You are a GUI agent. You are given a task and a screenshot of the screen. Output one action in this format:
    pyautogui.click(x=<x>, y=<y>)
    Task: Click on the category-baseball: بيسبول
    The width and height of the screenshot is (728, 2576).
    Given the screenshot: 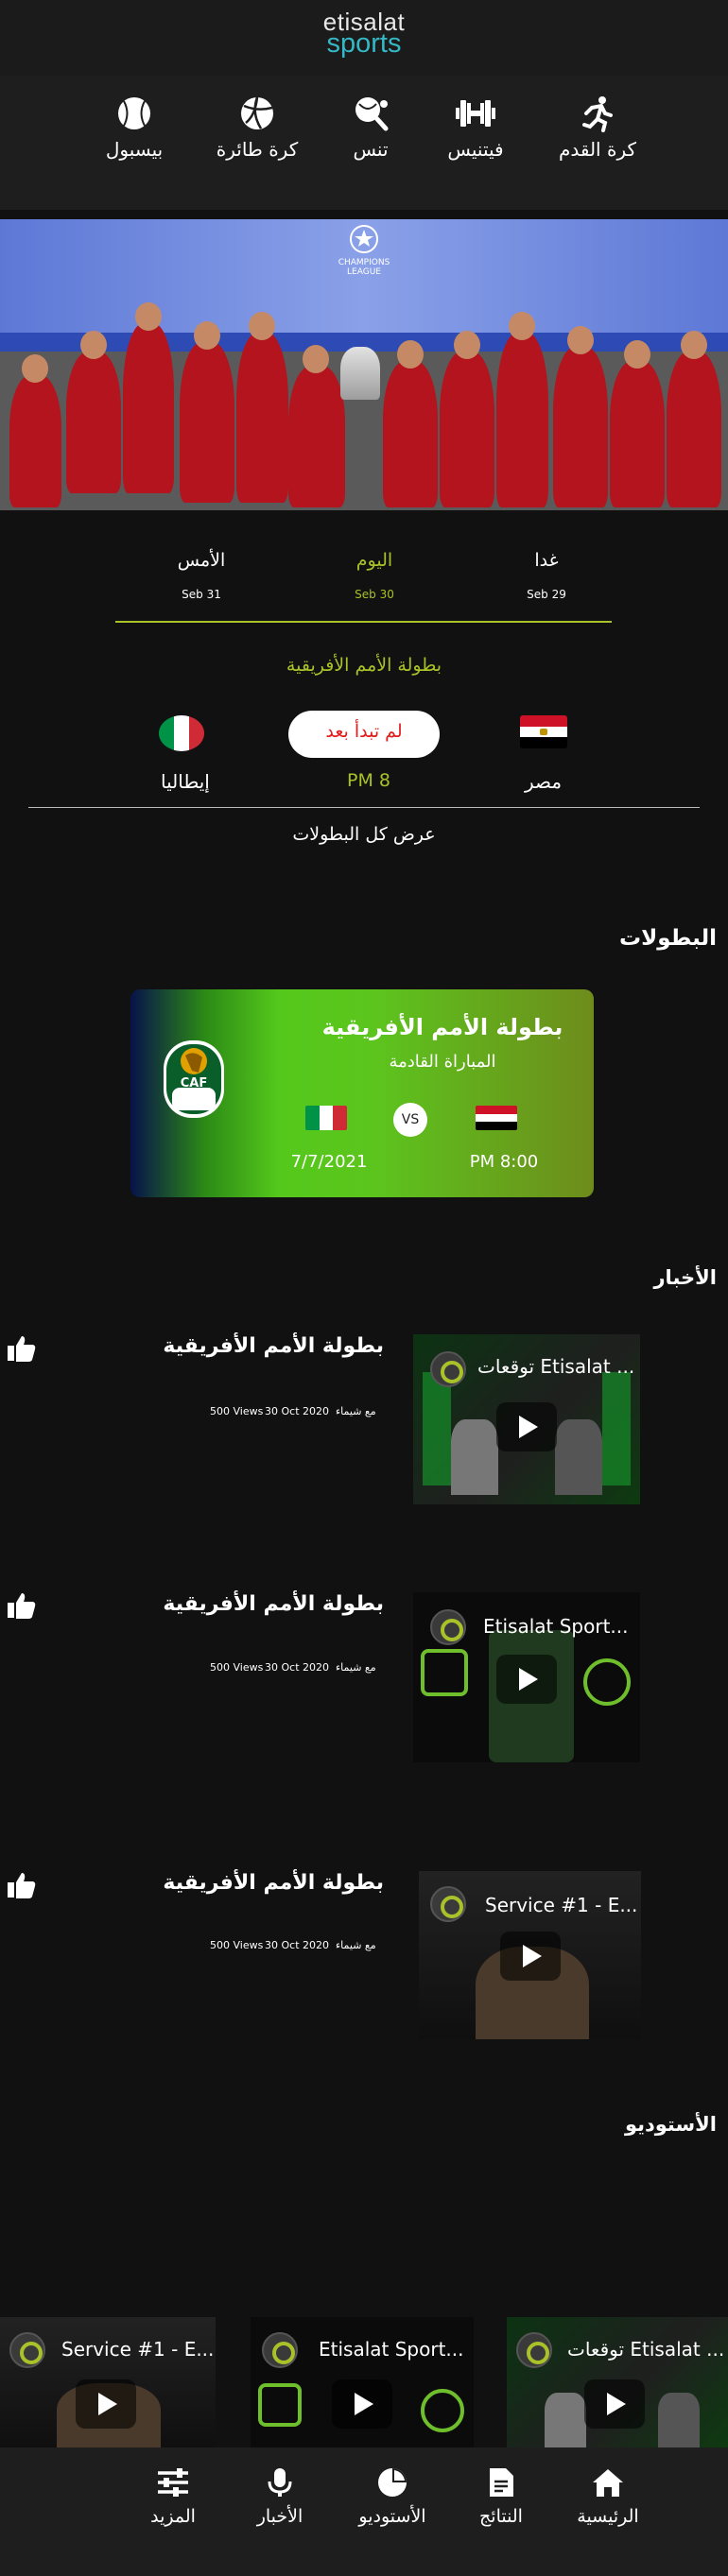 What is the action you would take?
    pyautogui.click(x=134, y=127)
    